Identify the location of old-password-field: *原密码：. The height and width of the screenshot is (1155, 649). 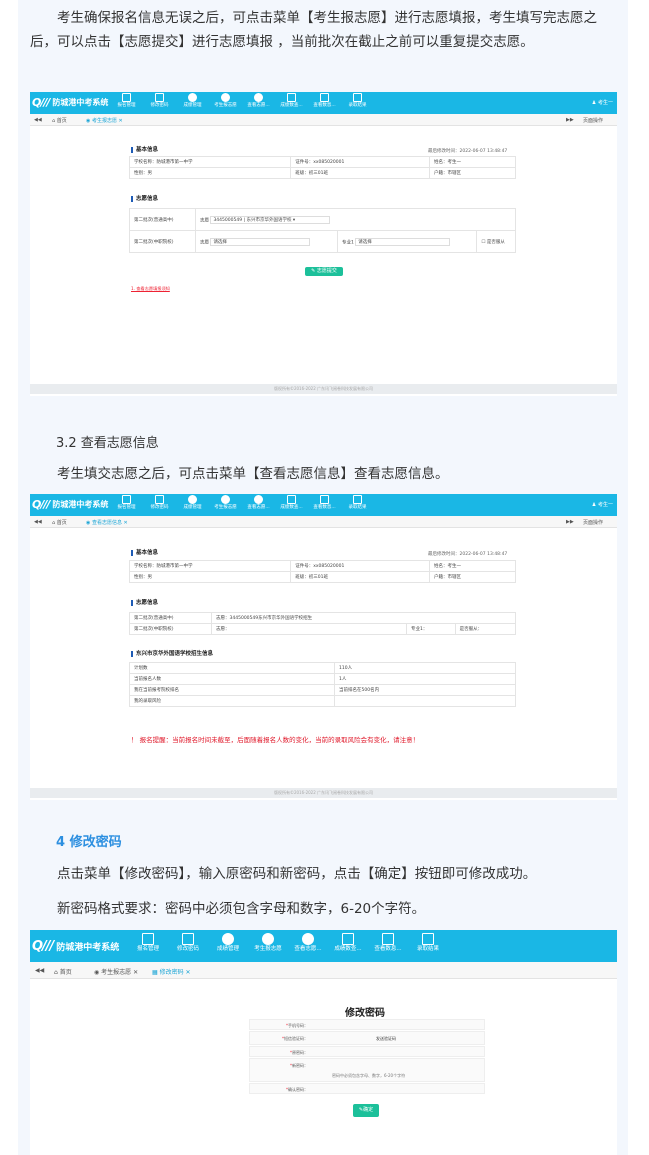
(367, 1051).